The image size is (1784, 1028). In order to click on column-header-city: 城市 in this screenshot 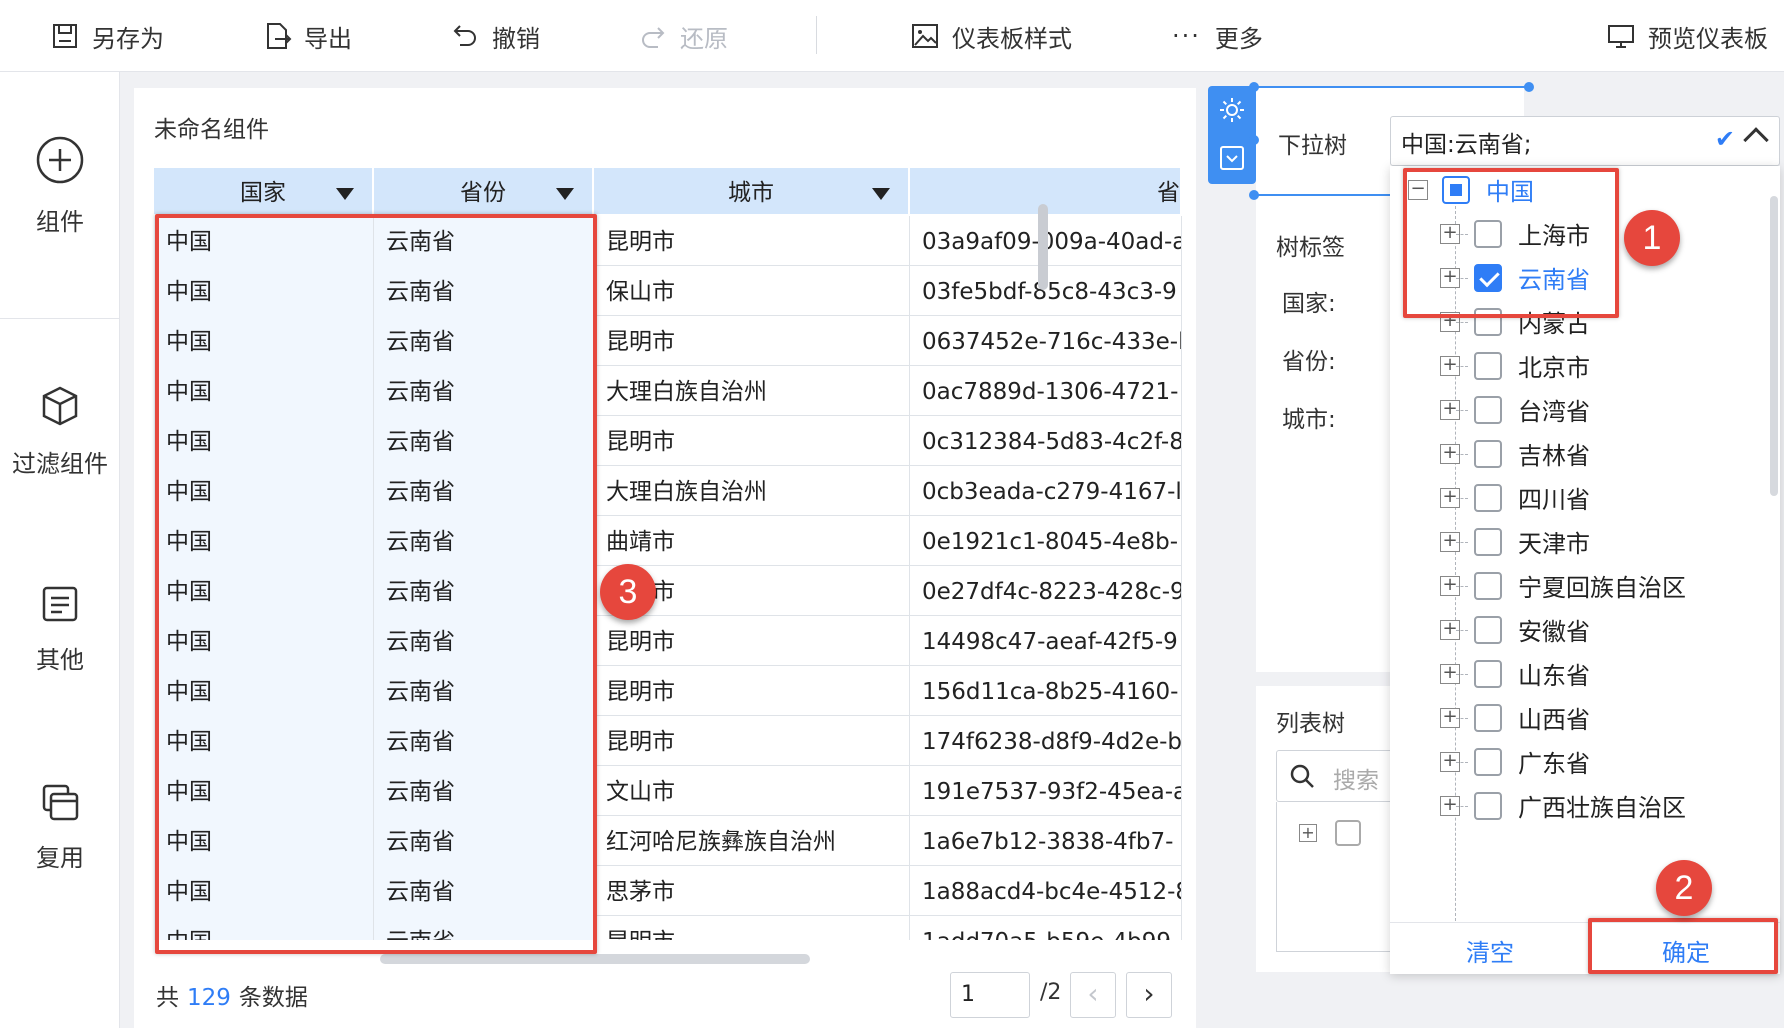, I will do `click(752, 191)`.